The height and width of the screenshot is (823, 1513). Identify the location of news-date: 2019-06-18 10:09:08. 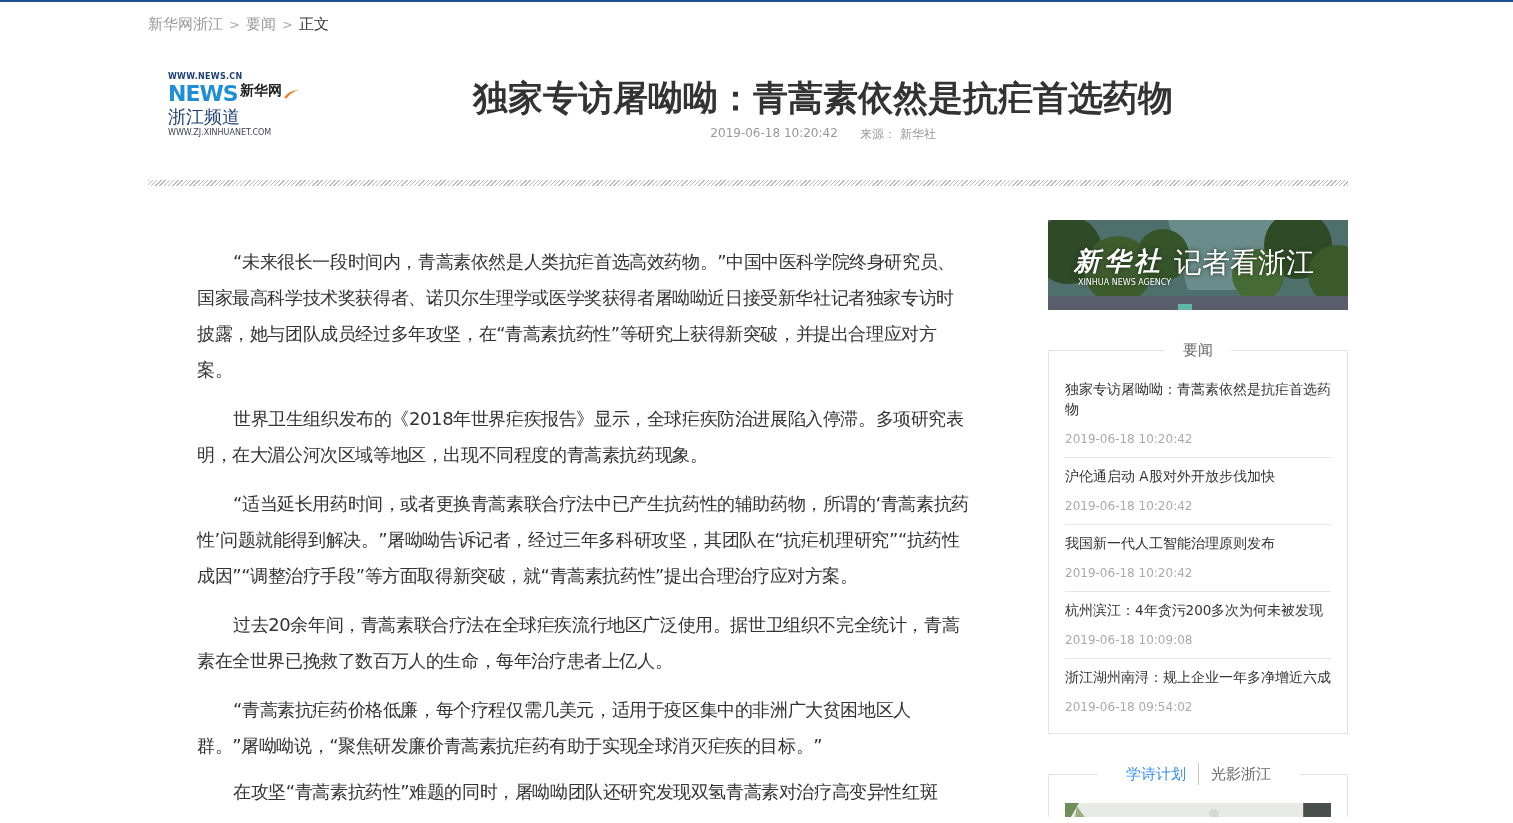
(1129, 640).